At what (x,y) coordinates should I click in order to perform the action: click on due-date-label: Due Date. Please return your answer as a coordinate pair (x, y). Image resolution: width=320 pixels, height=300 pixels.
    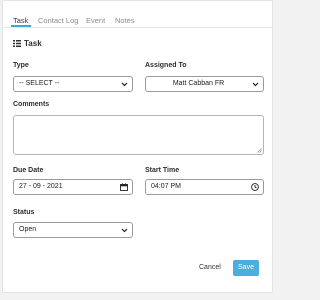
    Looking at the image, I should click on (28, 170).